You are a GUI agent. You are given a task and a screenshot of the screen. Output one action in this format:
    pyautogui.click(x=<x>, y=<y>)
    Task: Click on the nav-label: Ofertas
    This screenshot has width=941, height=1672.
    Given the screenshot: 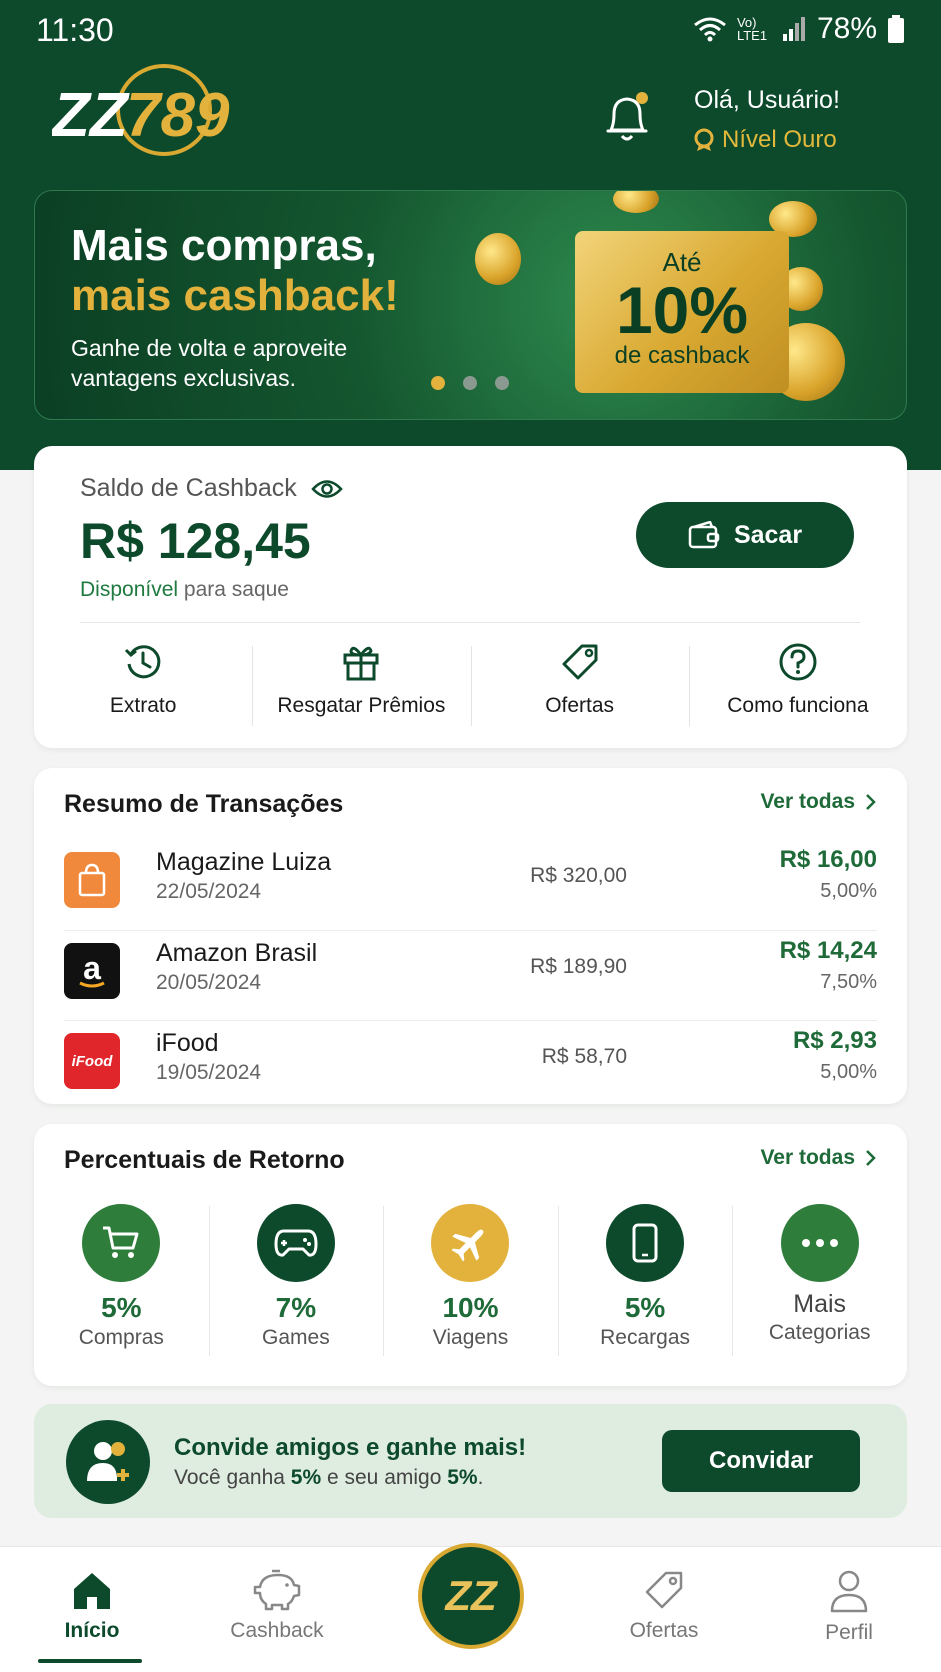 What is the action you would take?
    pyautogui.click(x=664, y=1630)
    